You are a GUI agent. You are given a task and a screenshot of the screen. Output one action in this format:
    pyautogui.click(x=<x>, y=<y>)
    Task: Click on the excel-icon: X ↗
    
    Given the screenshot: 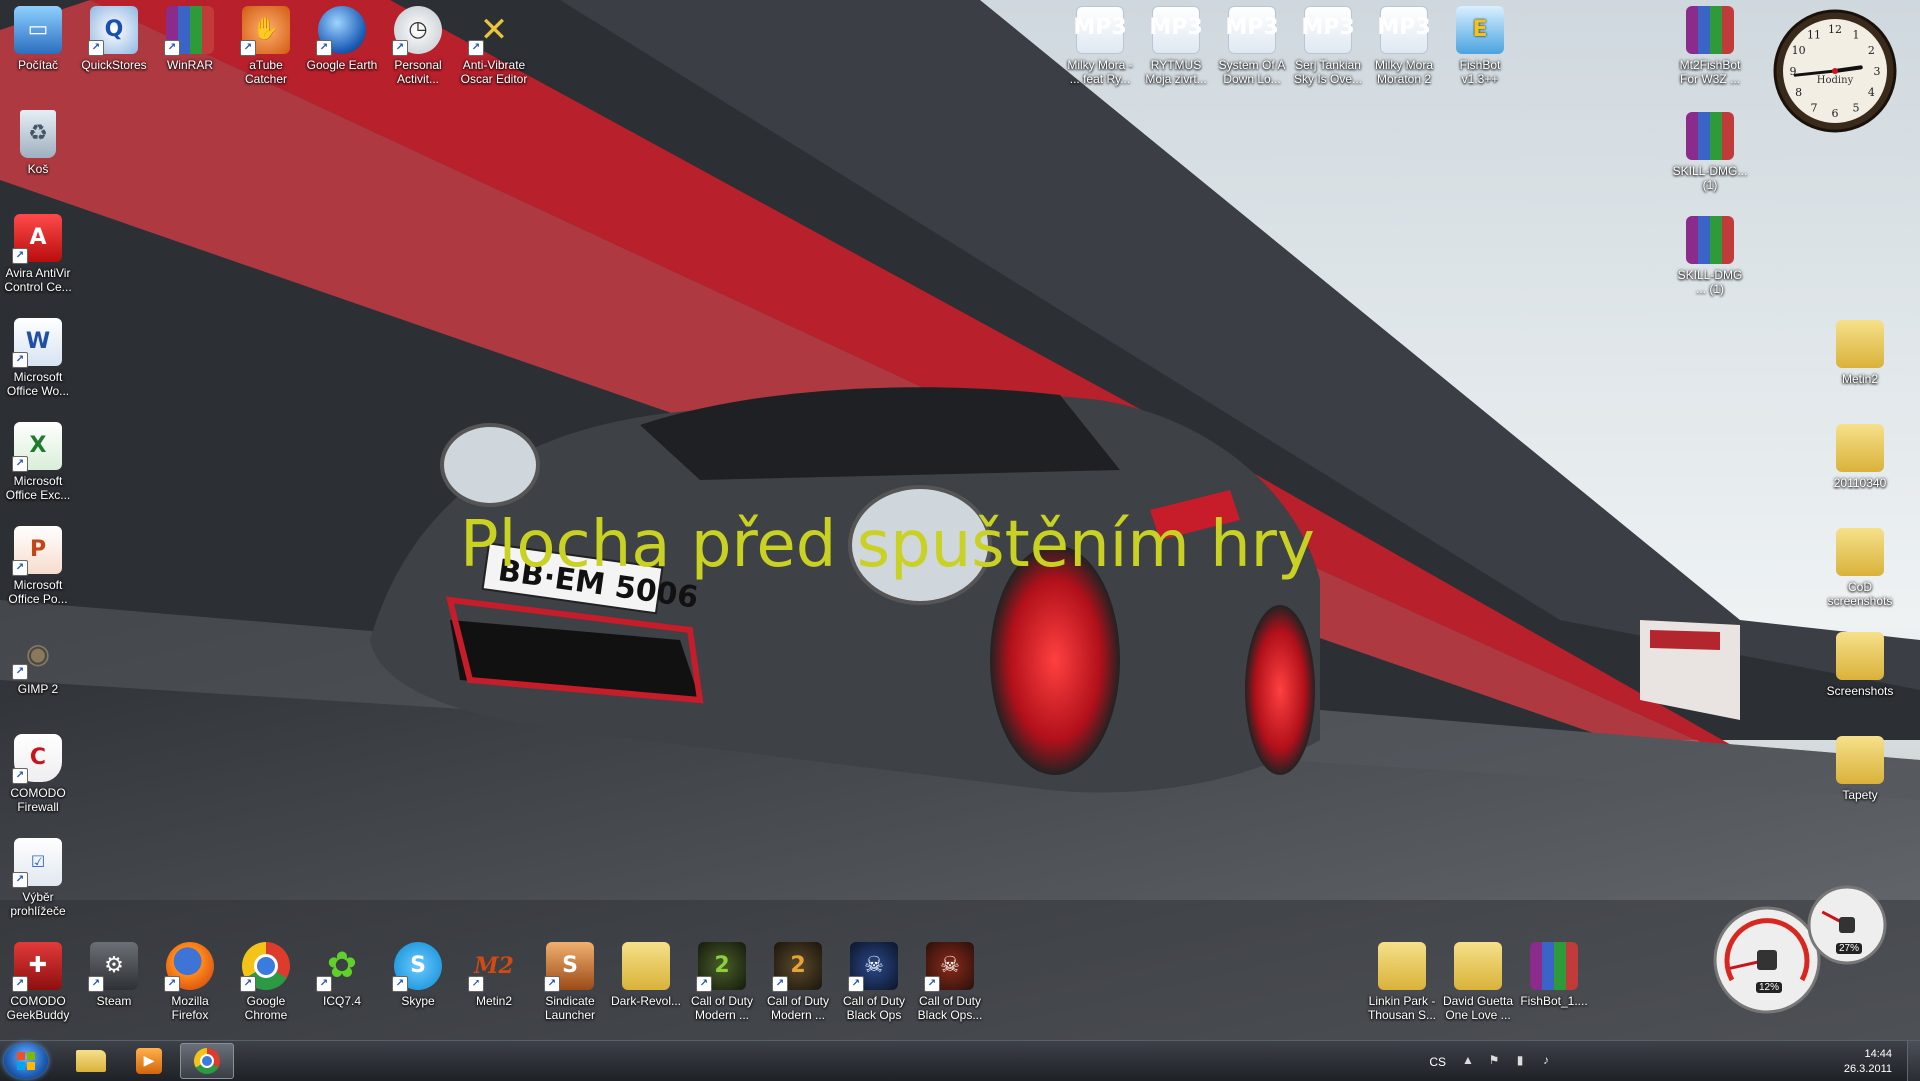 What is the action you would take?
    pyautogui.click(x=37, y=447)
    